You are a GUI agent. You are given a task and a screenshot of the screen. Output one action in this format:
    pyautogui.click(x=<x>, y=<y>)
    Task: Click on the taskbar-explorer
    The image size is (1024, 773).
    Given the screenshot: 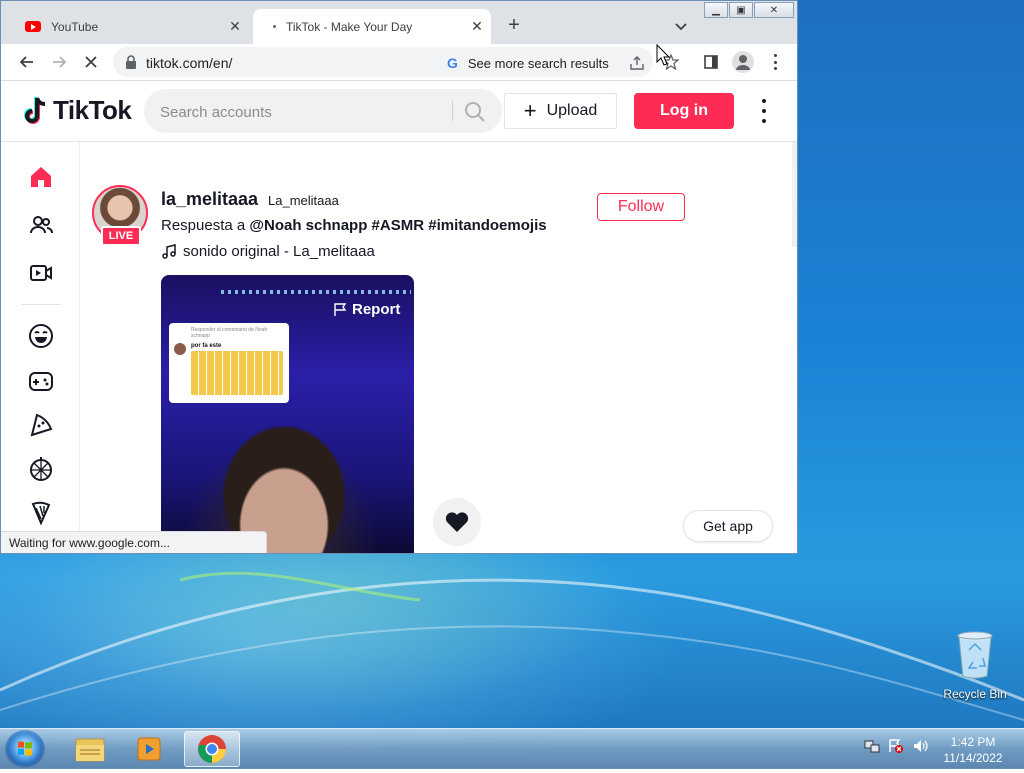 What is the action you would take?
    pyautogui.click(x=90, y=749)
    